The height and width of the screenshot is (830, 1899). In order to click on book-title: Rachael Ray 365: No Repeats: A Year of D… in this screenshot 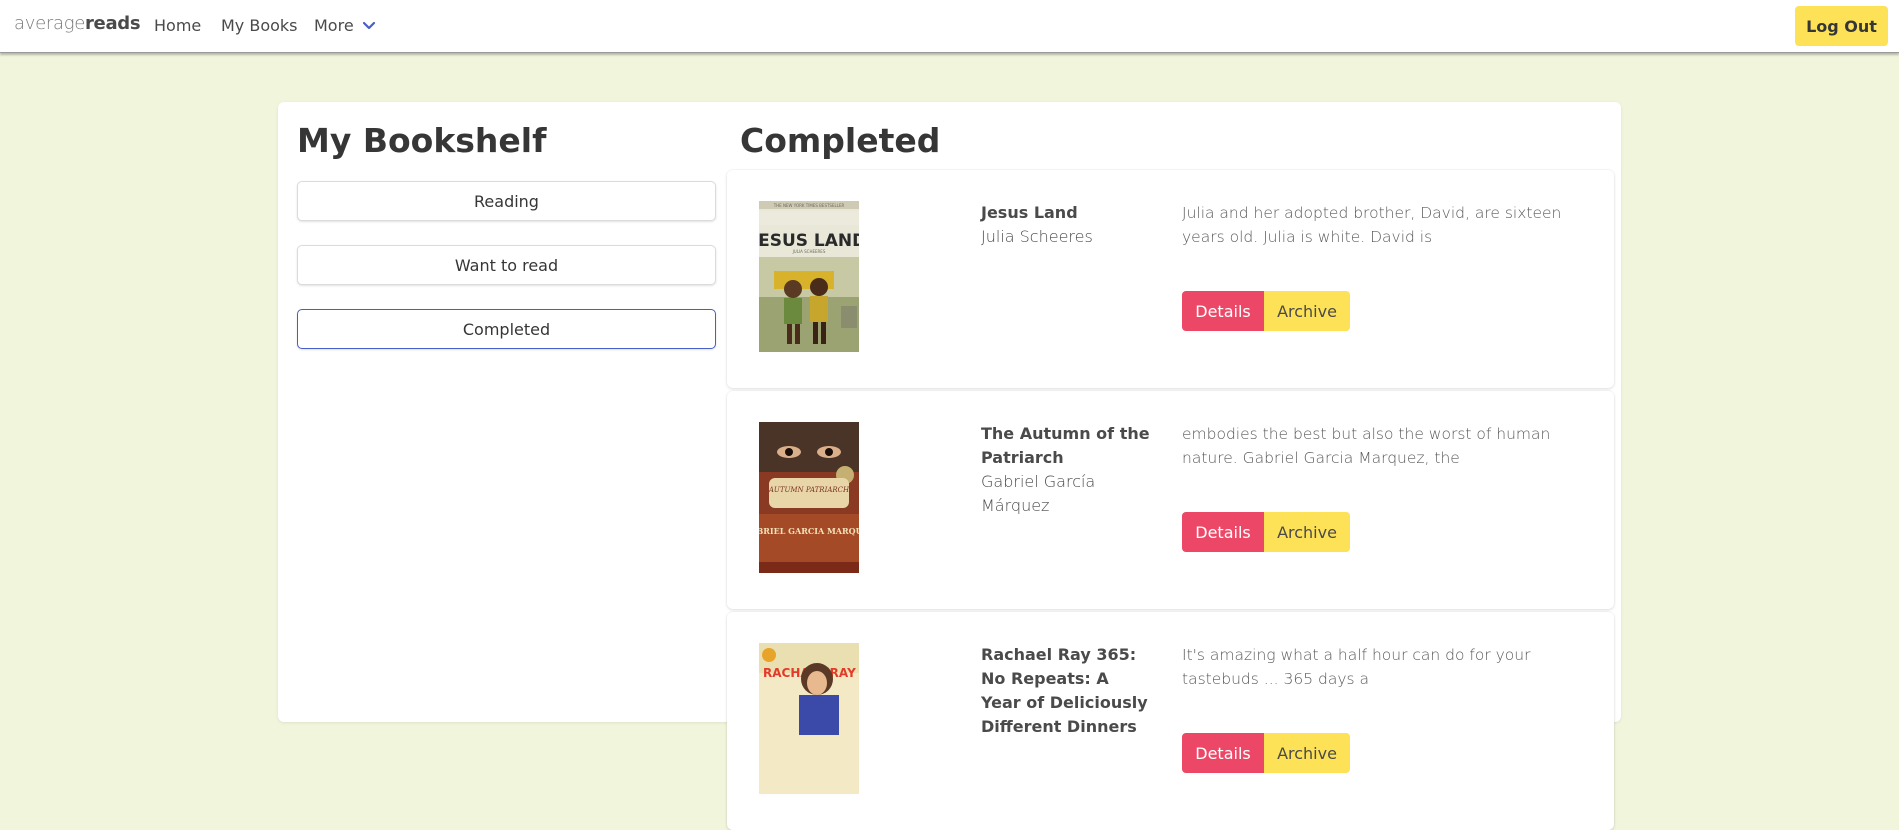, I will do `click(1066, 691)`.